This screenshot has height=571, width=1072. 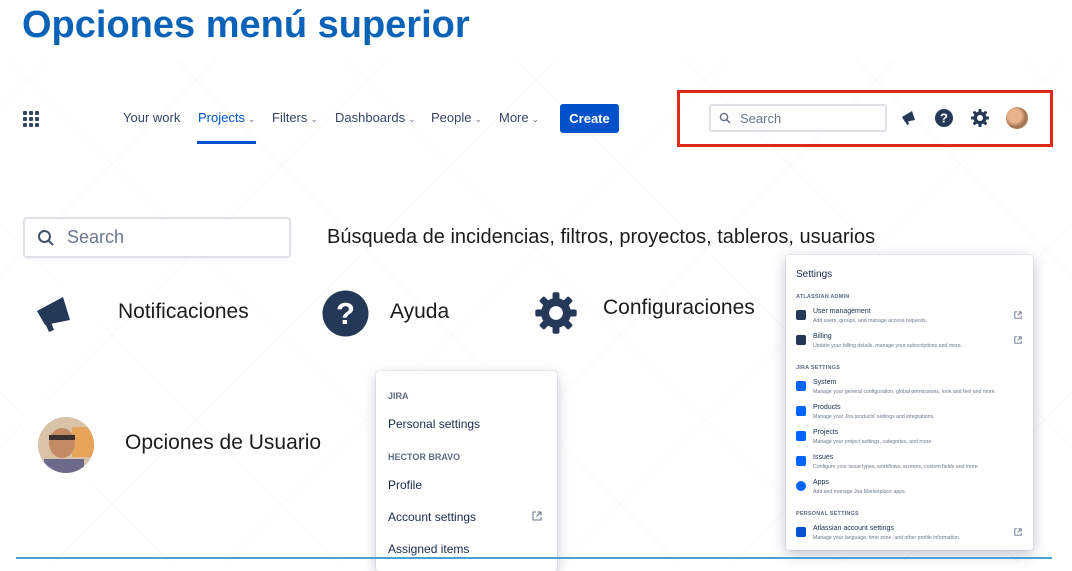 What do you see at coordinates (534, 558) in the screenshot?
I see `bottom-divider` at bounding box center [534, 558].